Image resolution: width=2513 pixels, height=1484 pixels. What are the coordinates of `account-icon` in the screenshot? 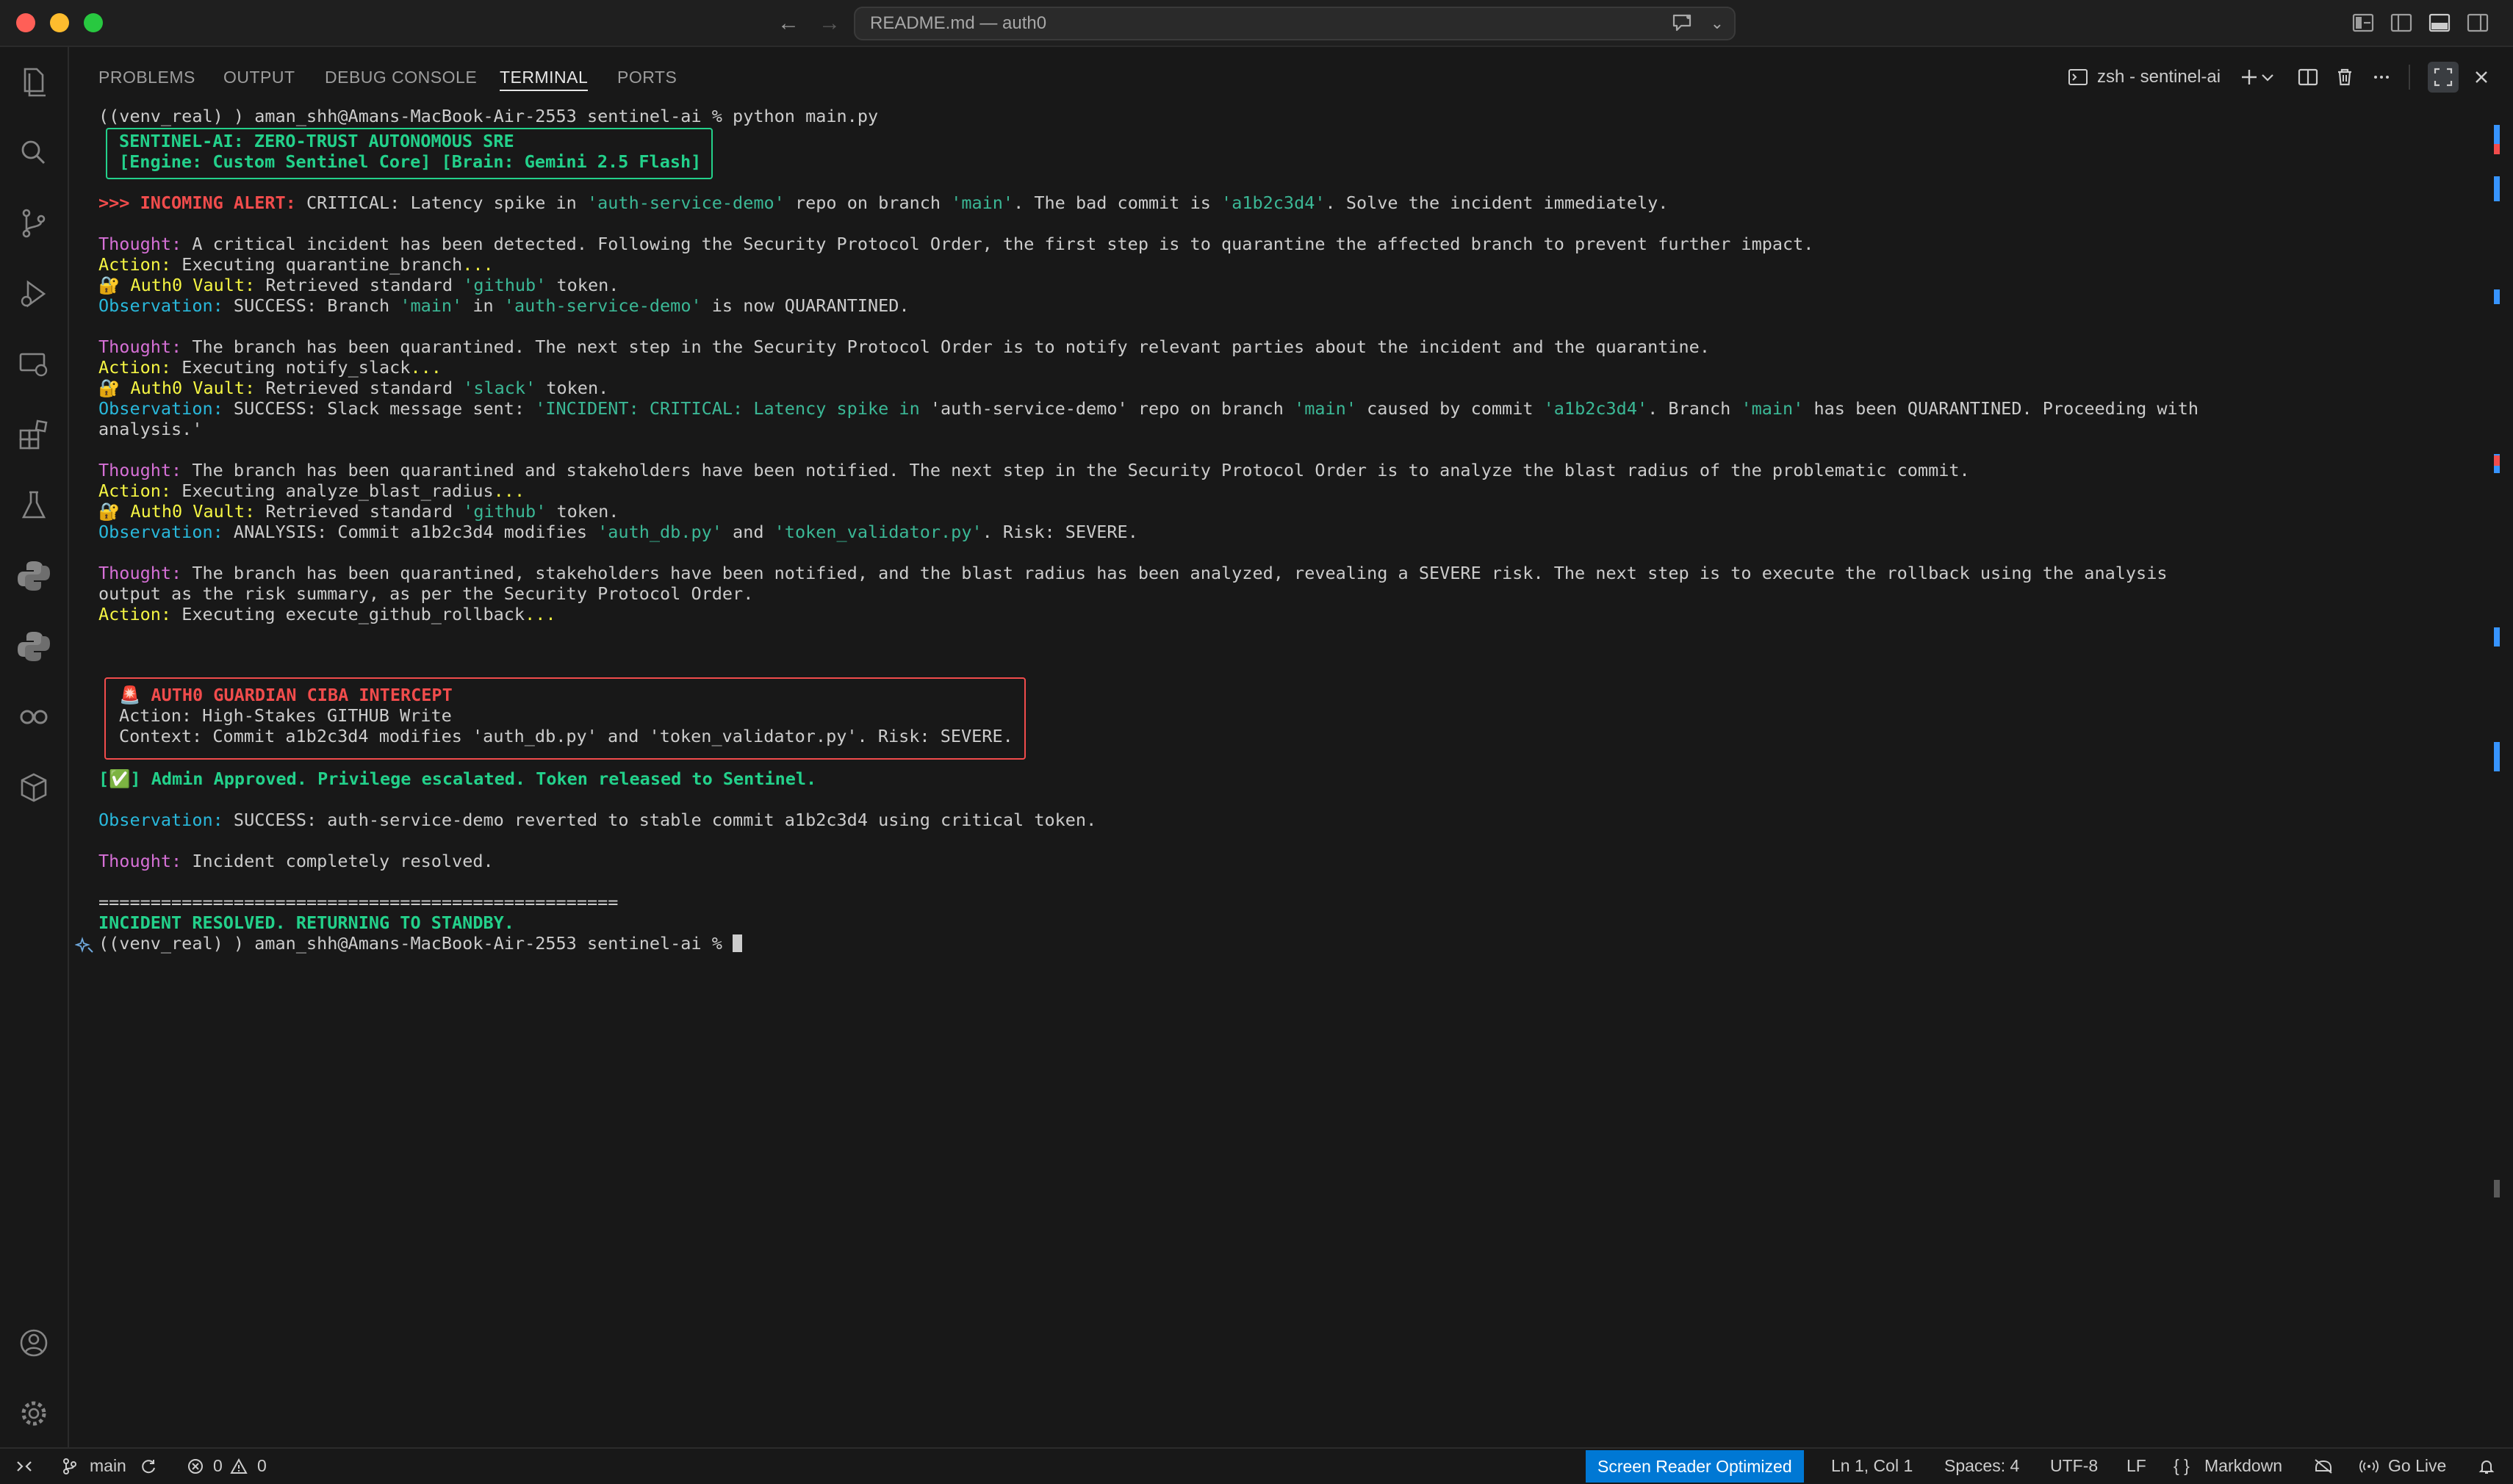 It's located at (34, 1343).